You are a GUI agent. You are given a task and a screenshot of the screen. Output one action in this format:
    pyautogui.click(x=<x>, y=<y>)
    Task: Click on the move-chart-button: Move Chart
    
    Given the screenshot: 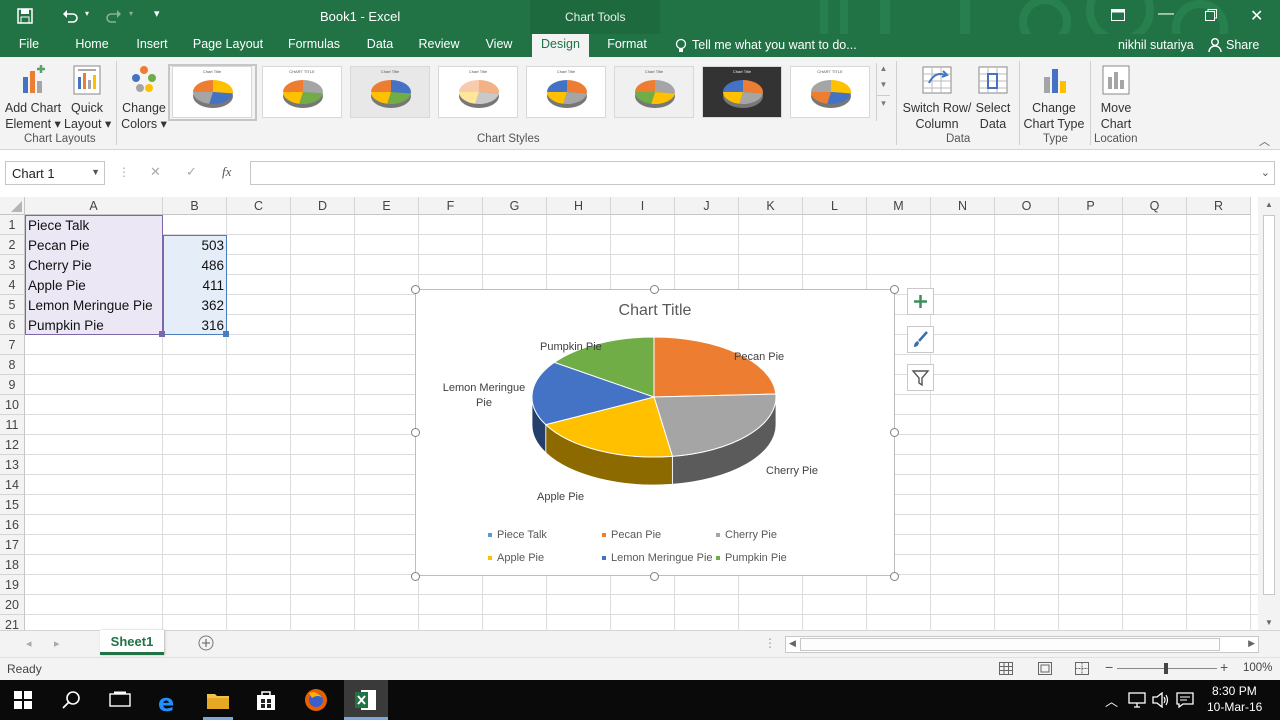 What is the action you would take?
    pyautogui.click(x=1116, y=97)
    